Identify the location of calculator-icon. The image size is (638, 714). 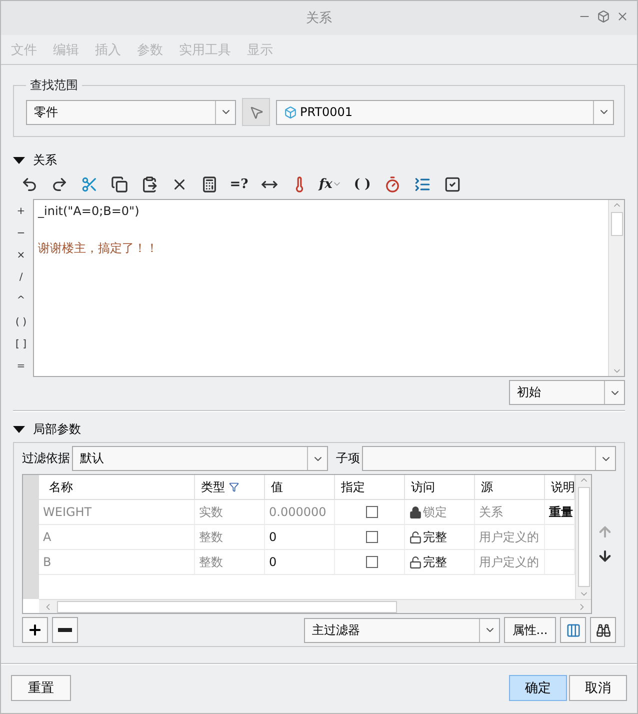
(209, 184).